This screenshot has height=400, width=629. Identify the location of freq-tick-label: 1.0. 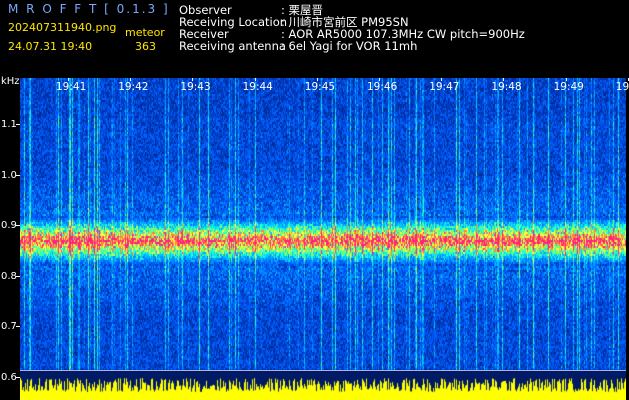
(9, 175).